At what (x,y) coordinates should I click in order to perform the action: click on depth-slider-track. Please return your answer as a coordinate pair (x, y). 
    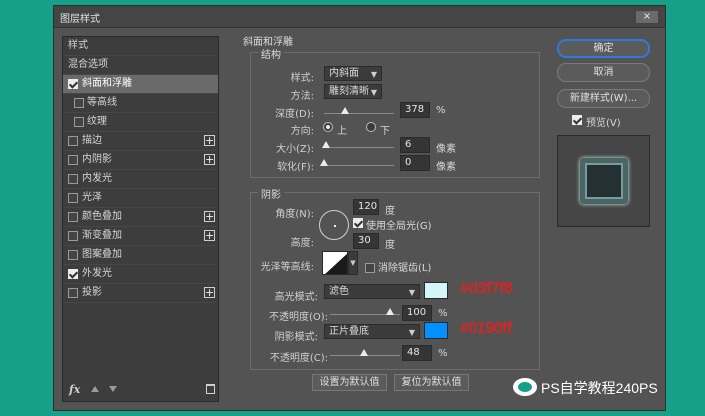
    Looking at the image, I should click on (359, 113).